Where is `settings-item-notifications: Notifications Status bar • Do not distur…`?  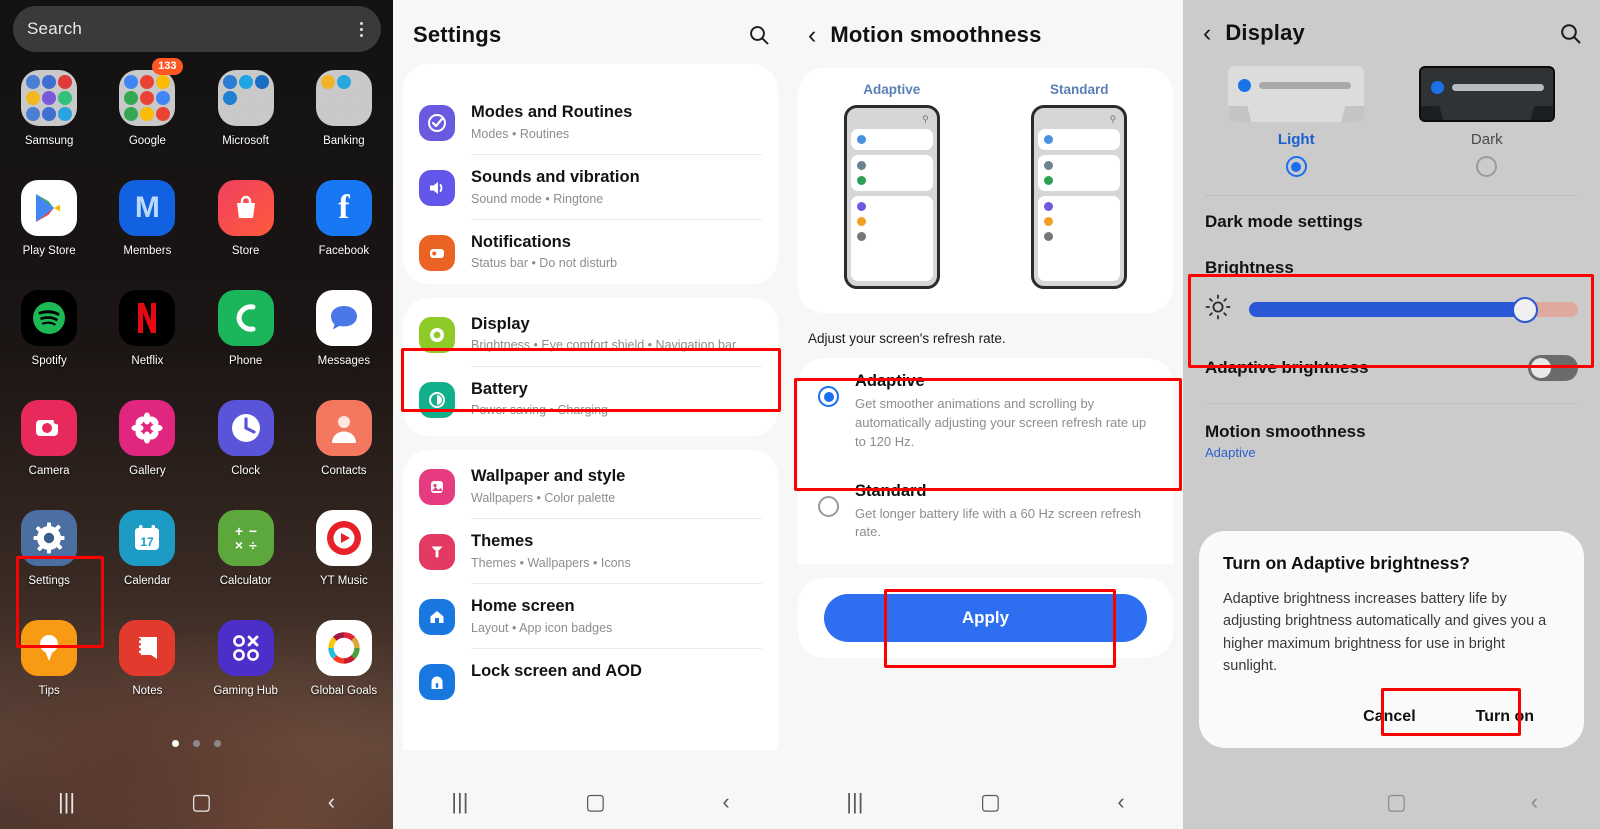 settings-item-notifications: Notifications Status bar • Do not distur… is located at coordinates (590, 252).